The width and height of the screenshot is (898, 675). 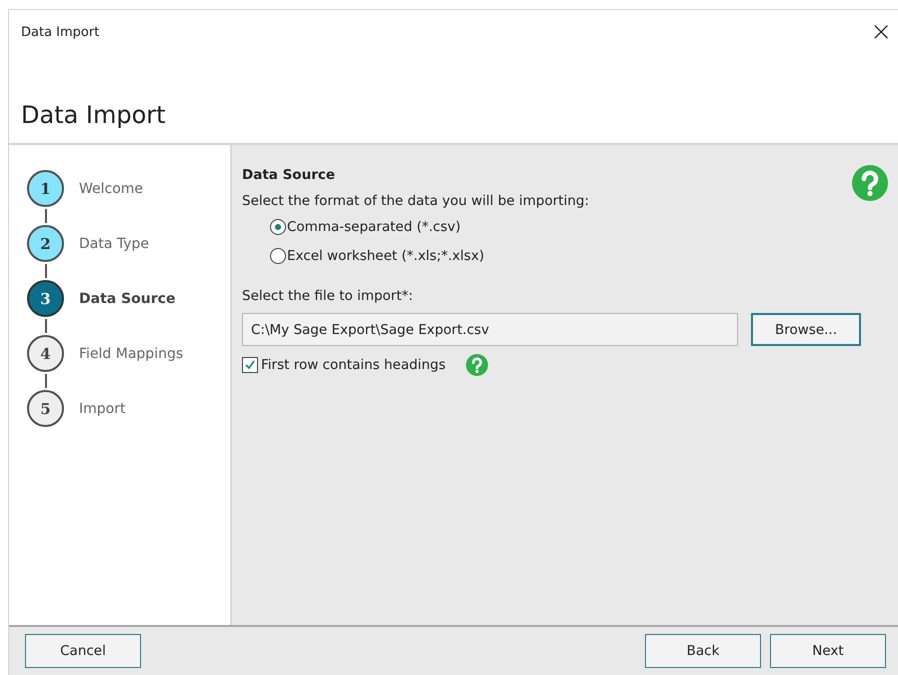 What do you see at coordinates (374, 227) in the screenshot?
I see `radio-label: Comma-separated (*.csv)` at bounding box center [374, 227].